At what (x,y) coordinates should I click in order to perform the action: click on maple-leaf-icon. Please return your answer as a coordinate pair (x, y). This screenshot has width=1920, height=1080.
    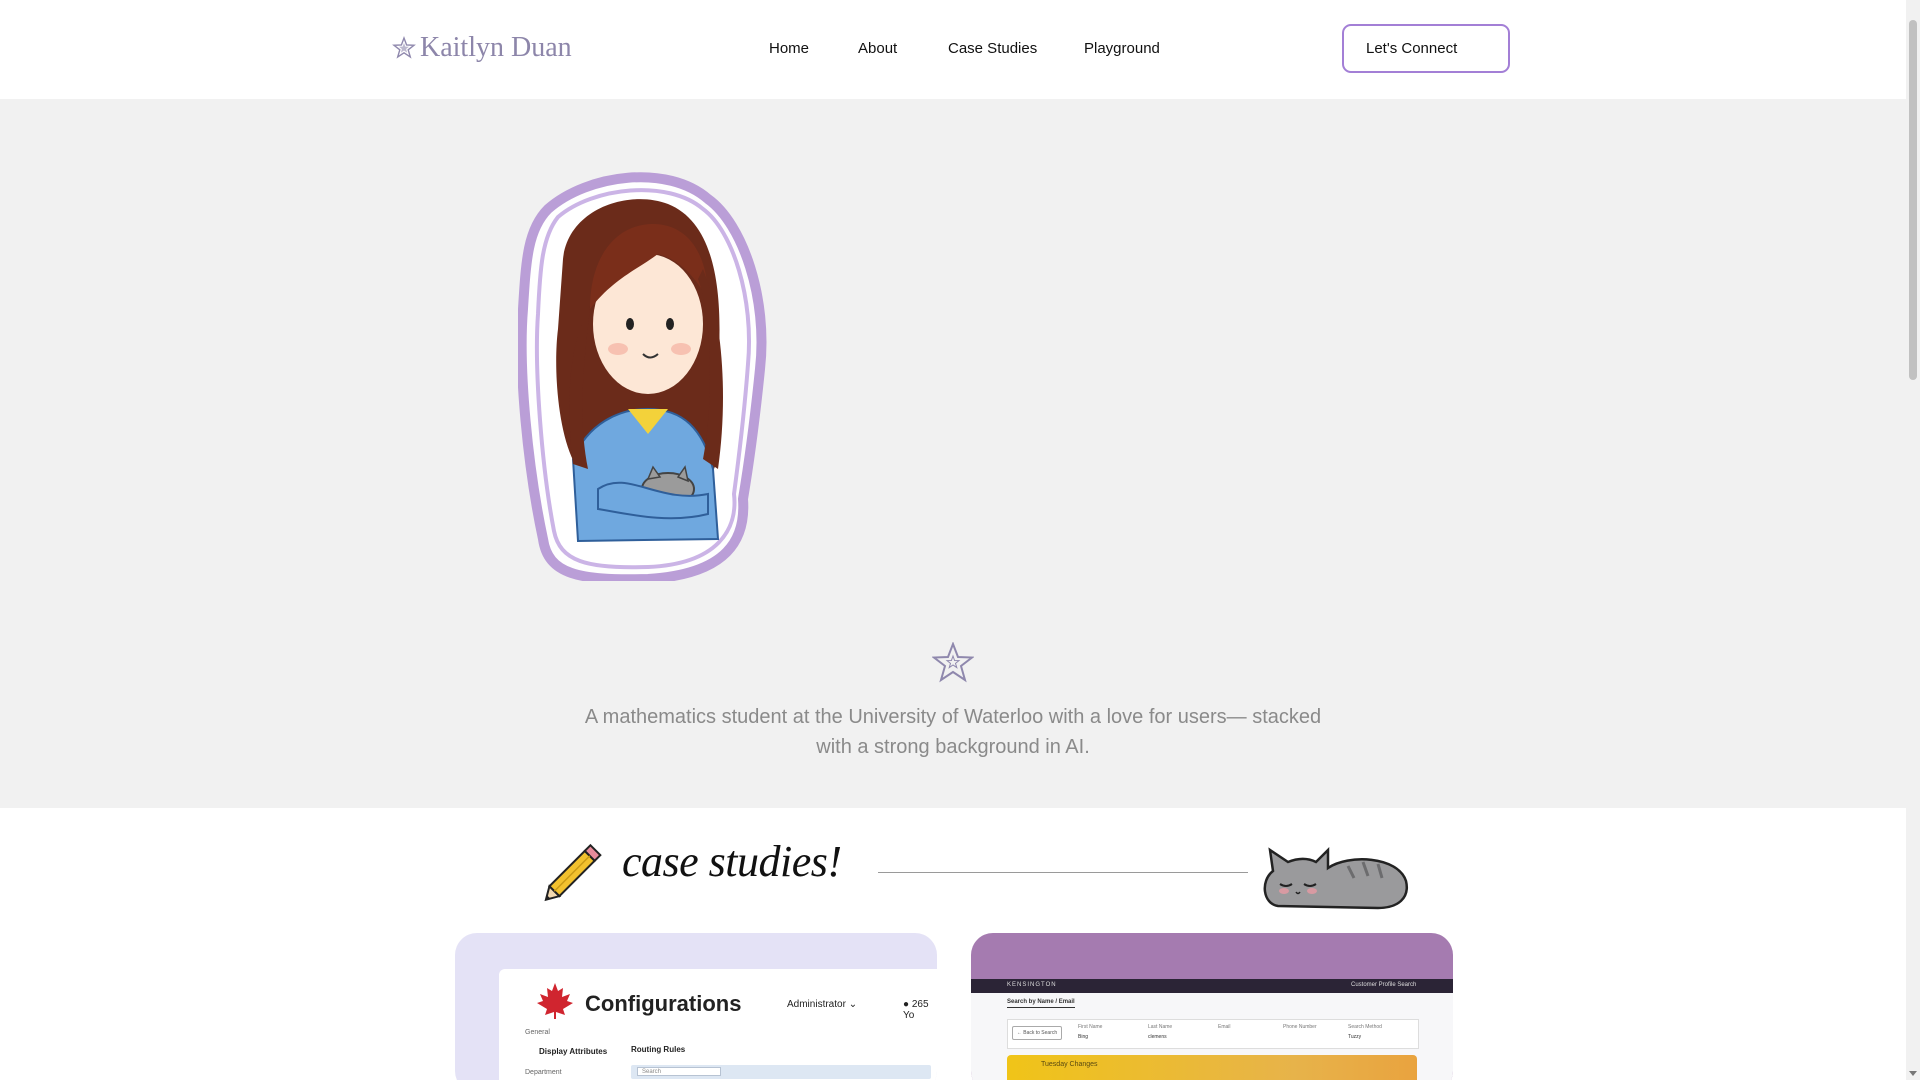
    Looking at the image, I should click on (555, 1001).